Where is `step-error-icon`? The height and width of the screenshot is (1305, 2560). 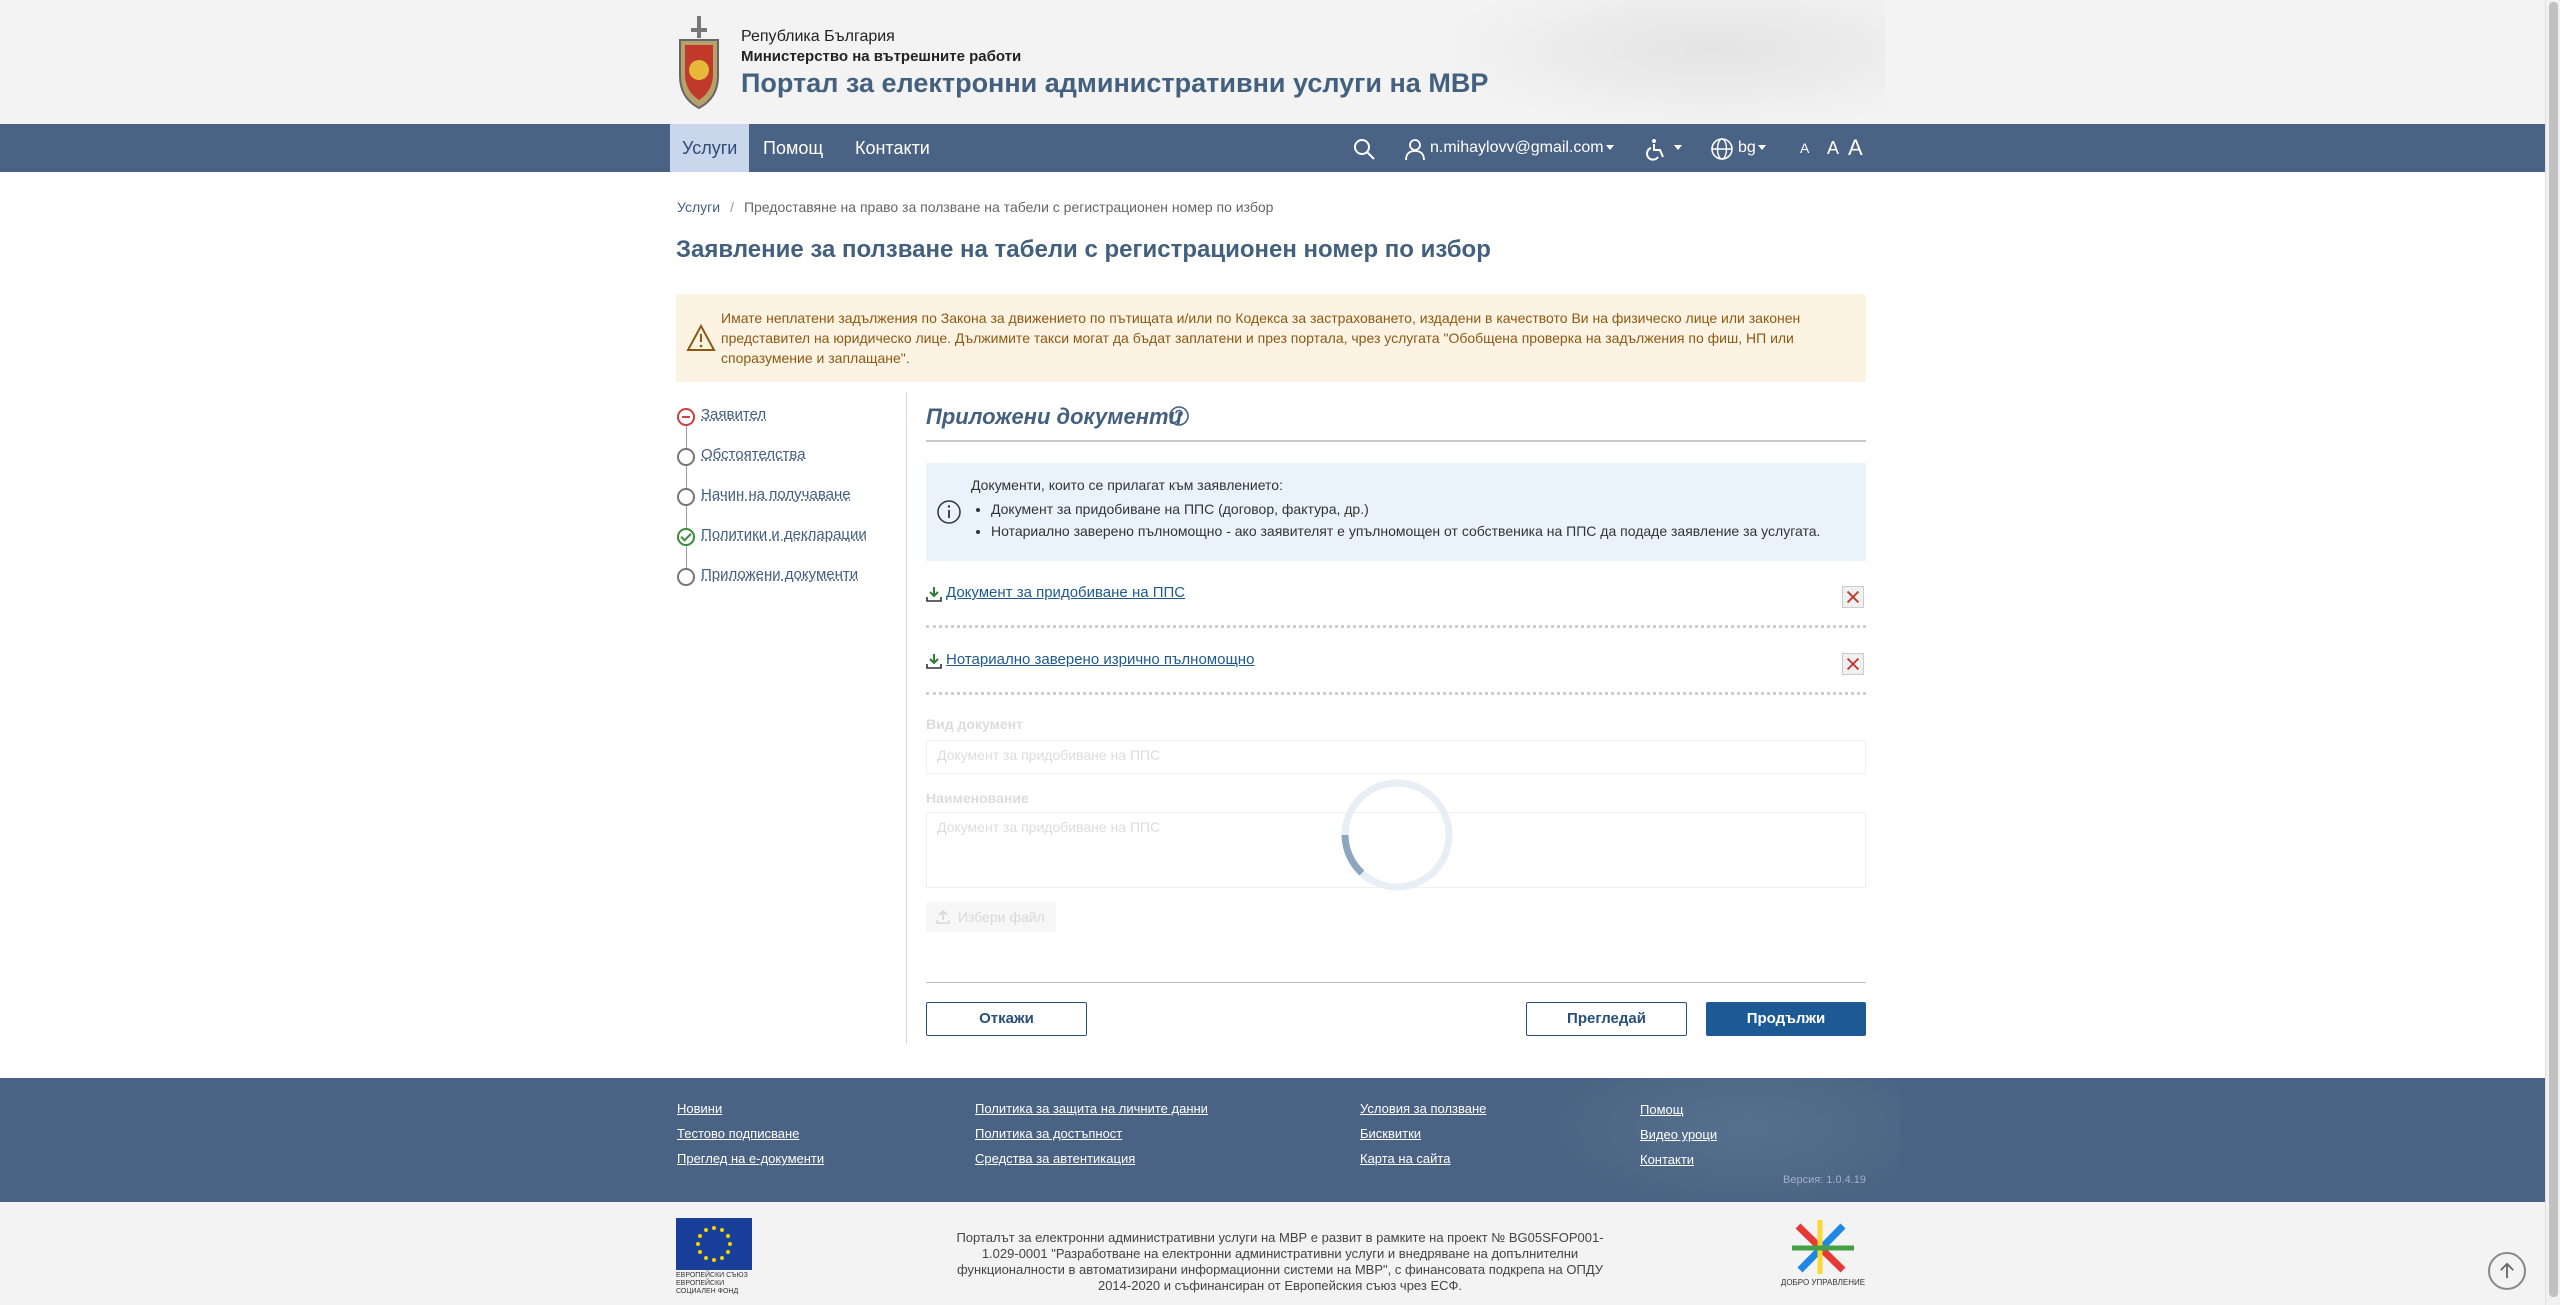
step-error-icon is located at coordinates (686, 417).